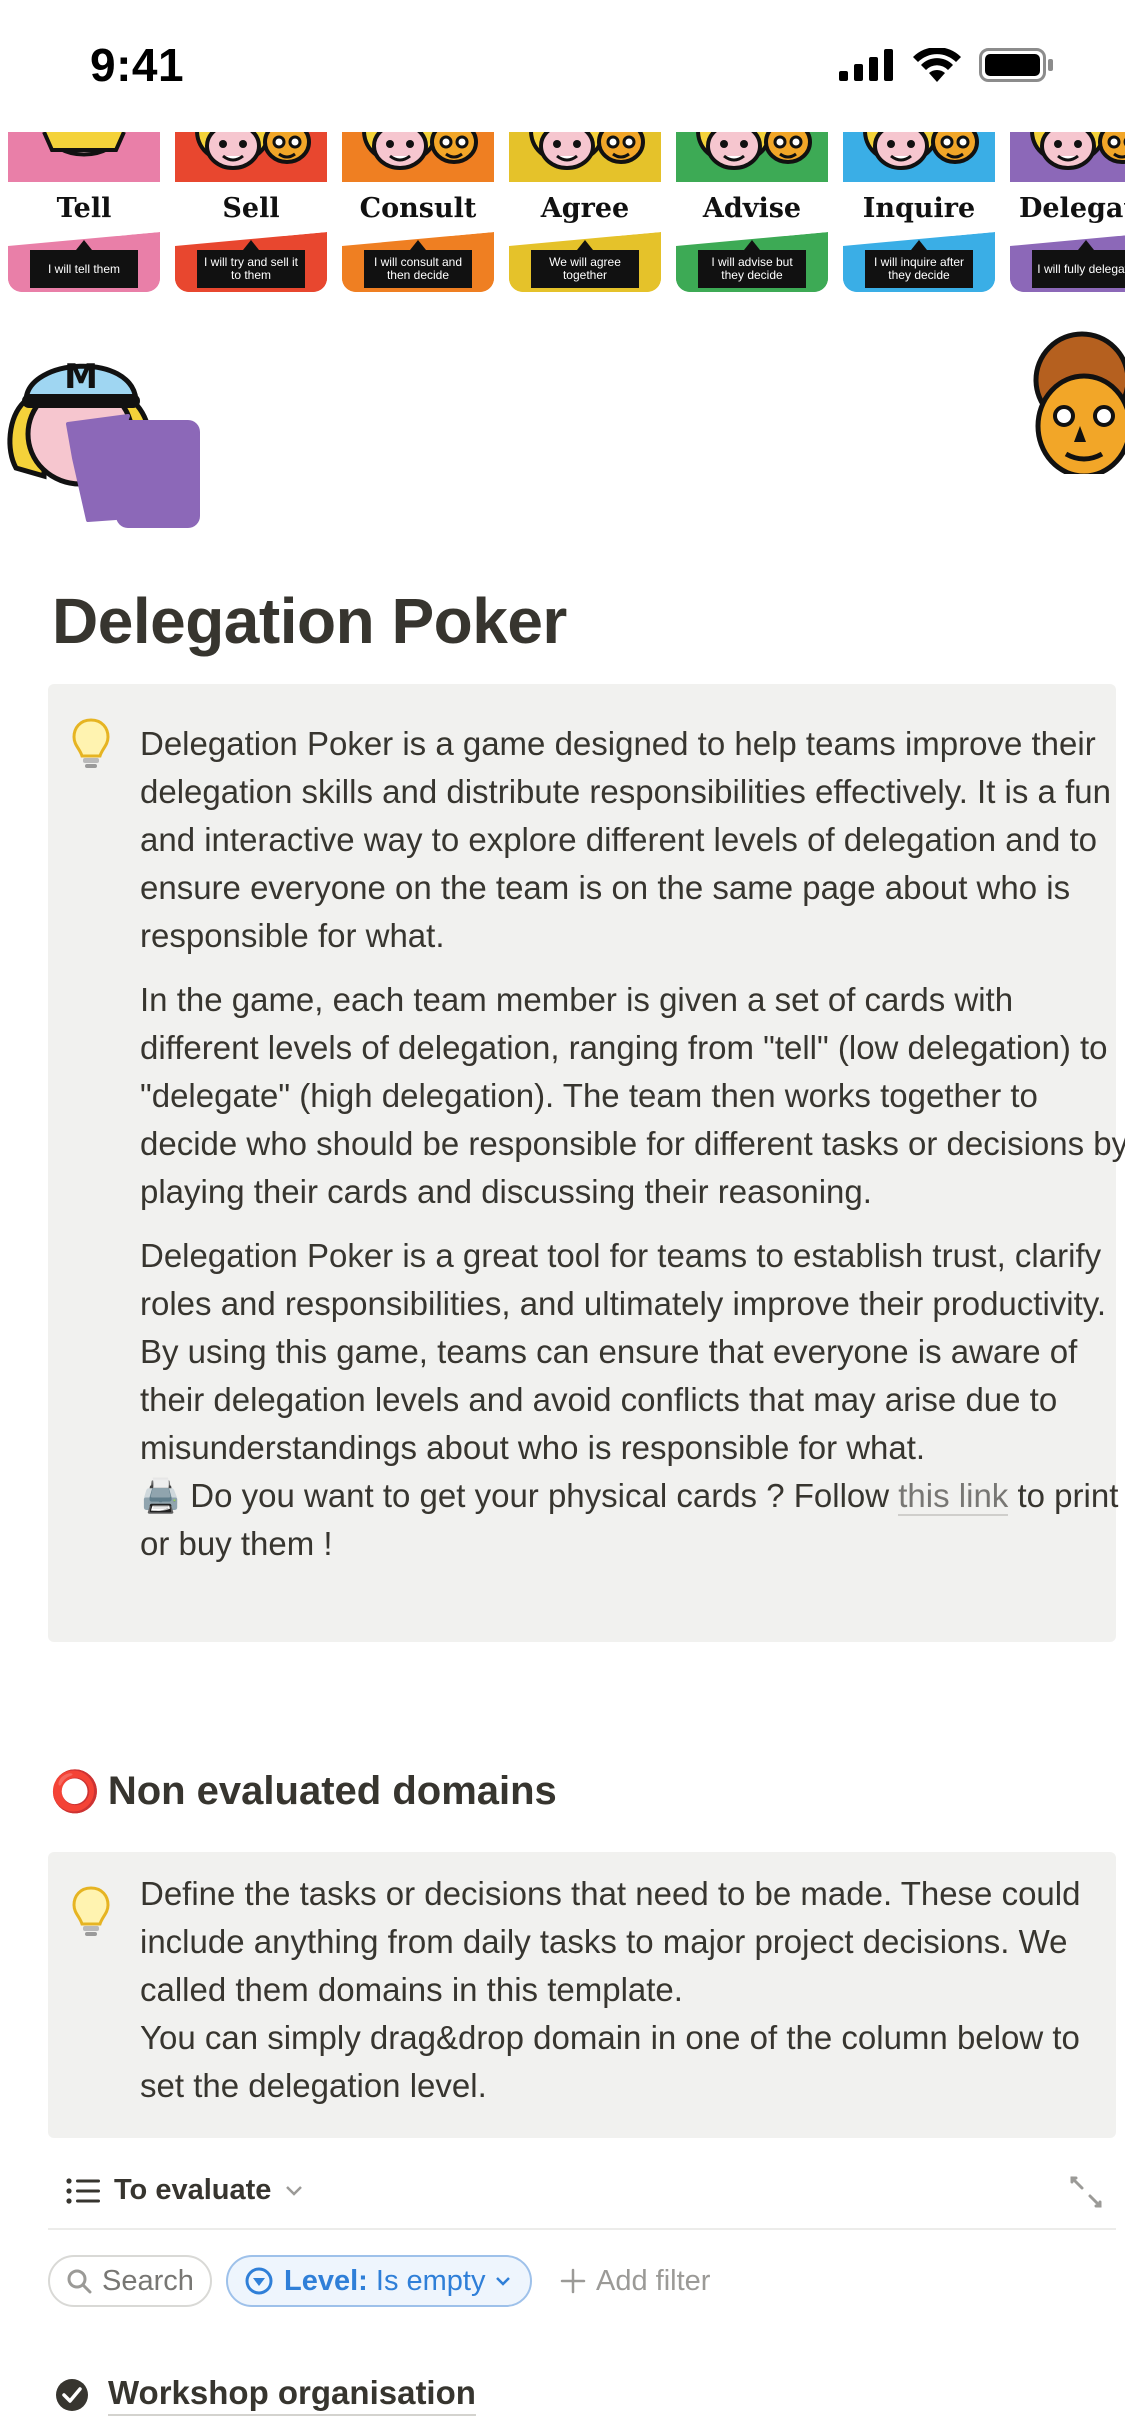 The height and width of the screenshot is (2436, 1125). Describe the element at coordinates (752, 209) in the screenshot. I see `card-title: Advise` at that location.